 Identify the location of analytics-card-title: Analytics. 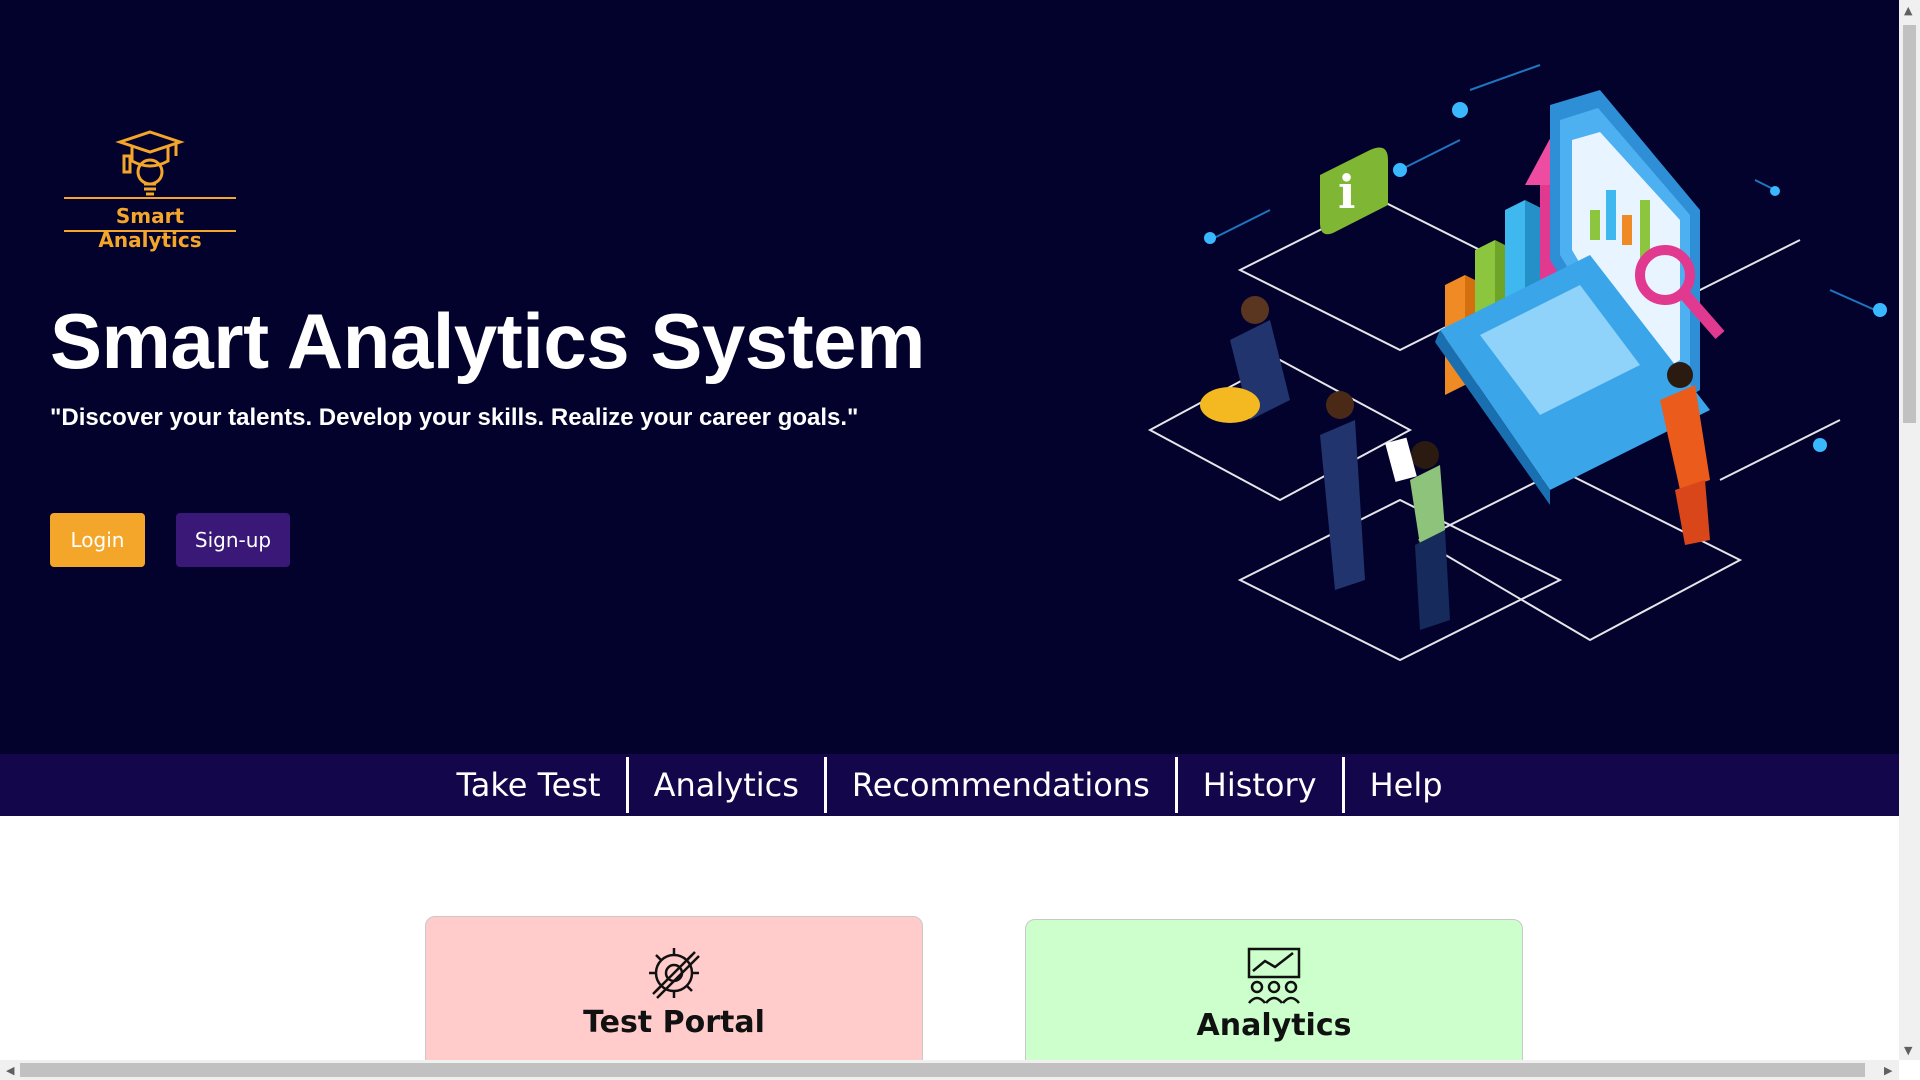
(1274, 1025).